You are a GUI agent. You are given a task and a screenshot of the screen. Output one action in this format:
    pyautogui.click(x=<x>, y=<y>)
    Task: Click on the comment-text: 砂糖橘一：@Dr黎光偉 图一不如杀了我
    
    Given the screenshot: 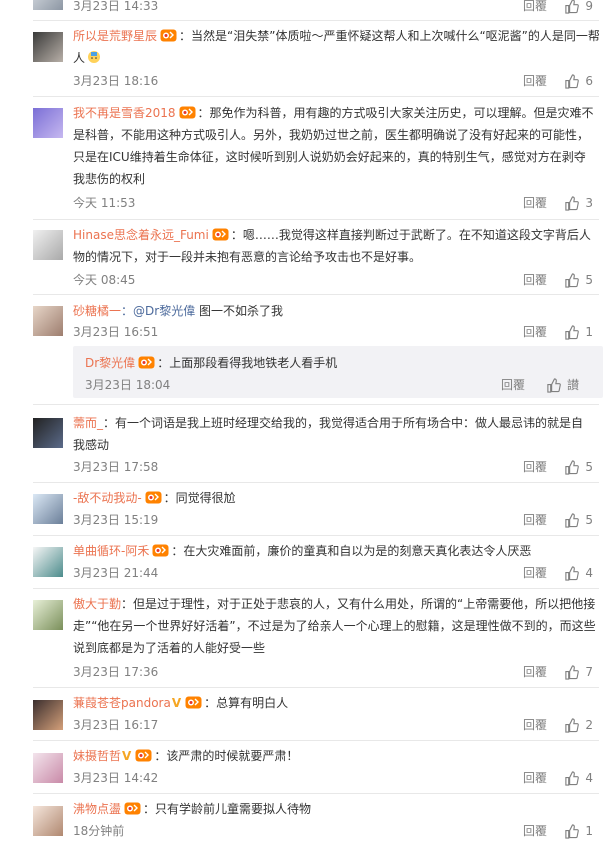 What is the action you would take?
    pyautogui.click(x=336, y=311)
    